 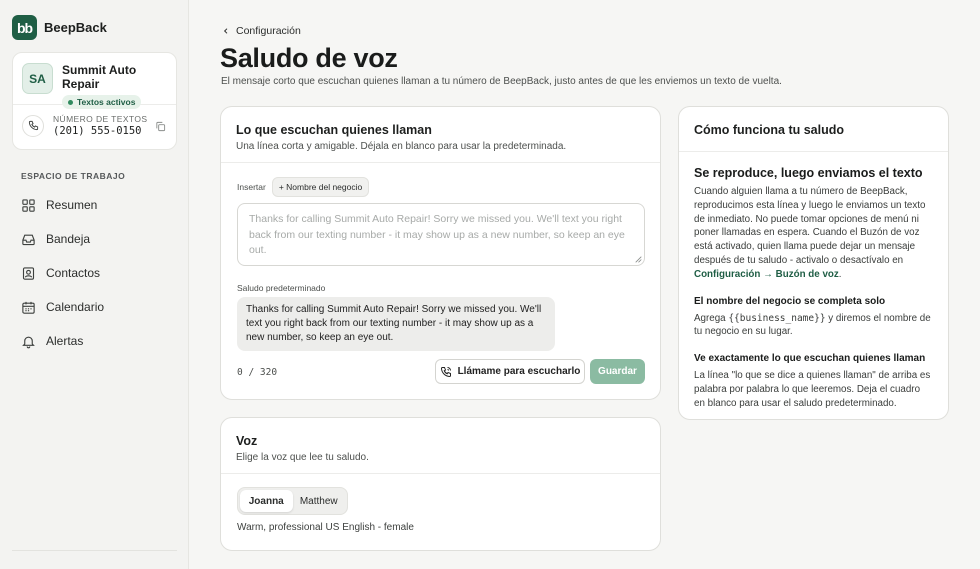 I want to click on greeting-card-title: Lo que escuchan quienes llaman, so click(x=334, y=130).